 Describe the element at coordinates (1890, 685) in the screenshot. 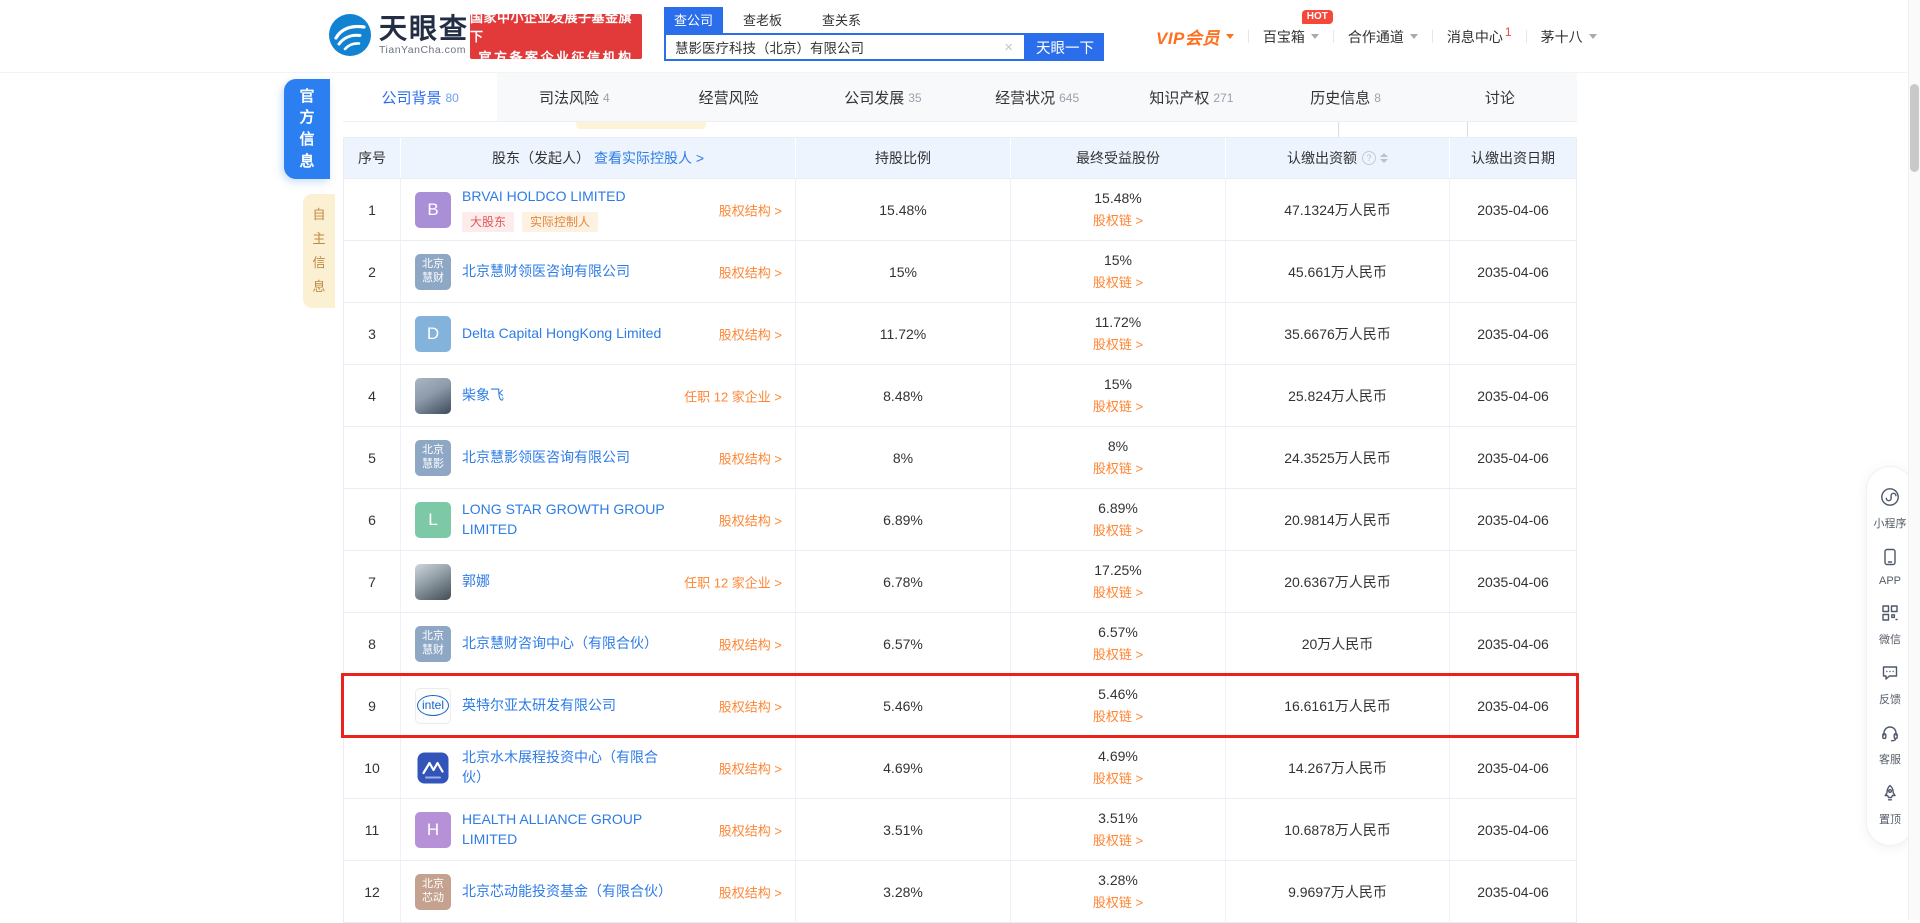

I see `floatbar-item-反馈: 反馈` at that location.